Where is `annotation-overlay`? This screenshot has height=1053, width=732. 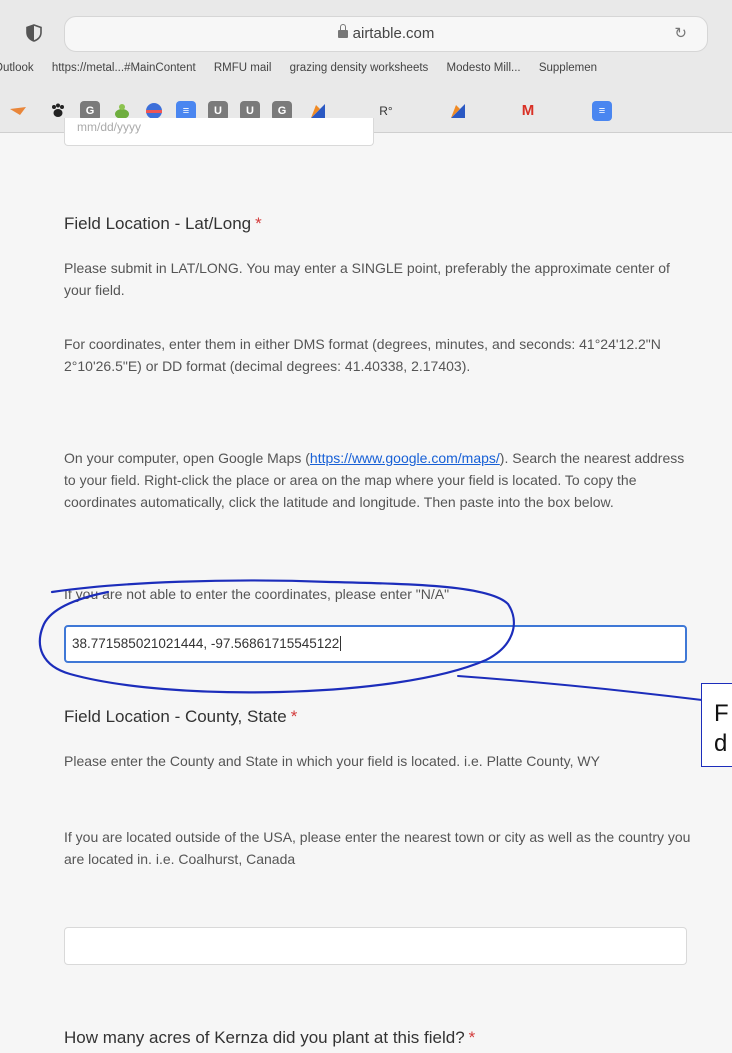
annotation-overlay is located at coordinates (370, 640).